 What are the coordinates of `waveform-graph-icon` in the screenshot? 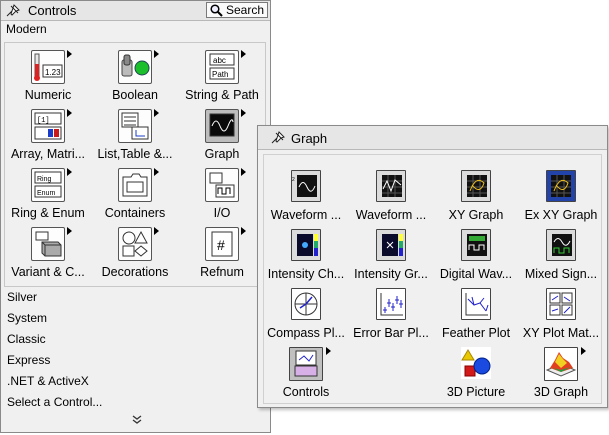 It's located at (391, 186).